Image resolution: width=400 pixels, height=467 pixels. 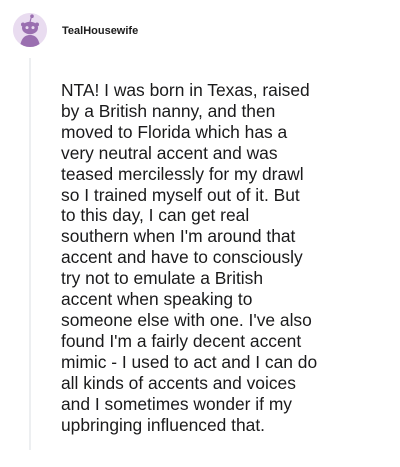 I want to click on snoo-avatar-icon, so click(x=30, y=30).